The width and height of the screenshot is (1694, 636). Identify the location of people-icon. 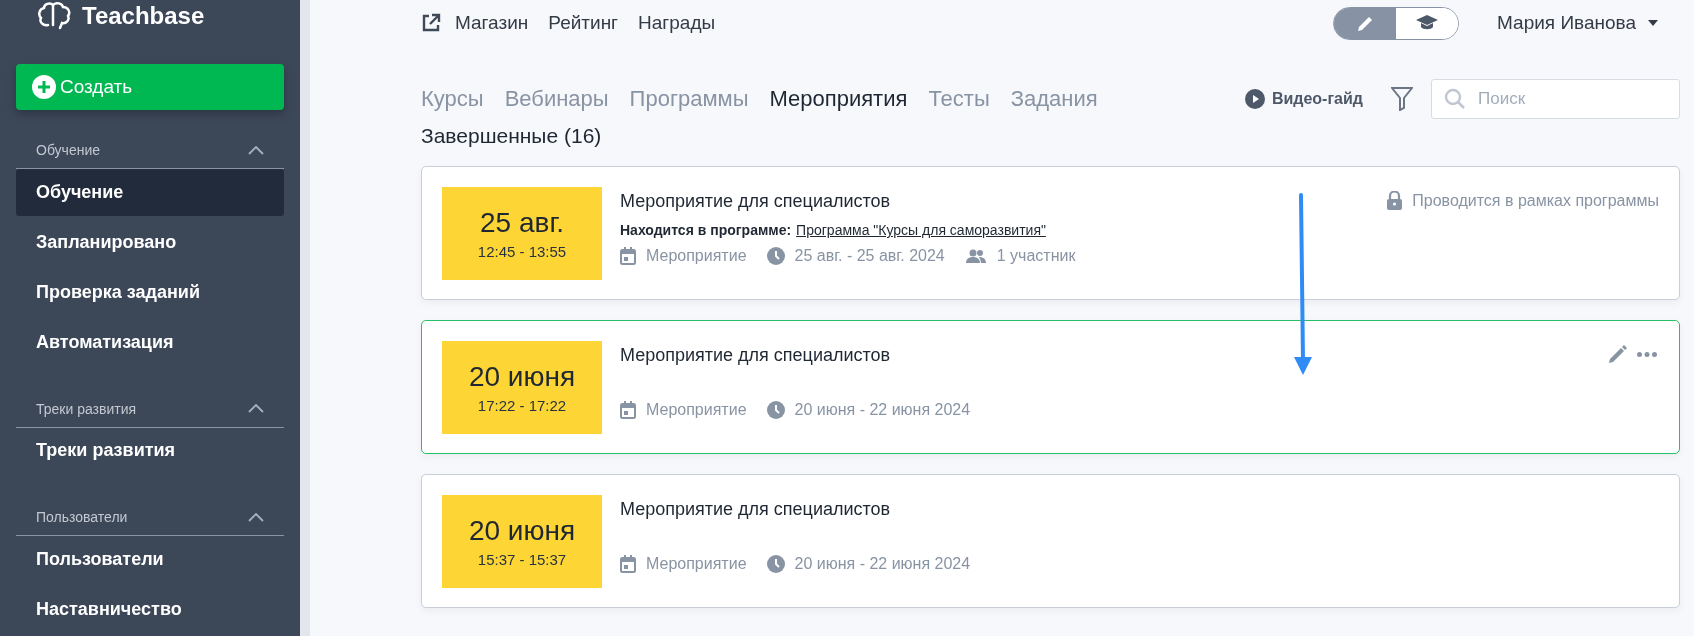
(975, 256).